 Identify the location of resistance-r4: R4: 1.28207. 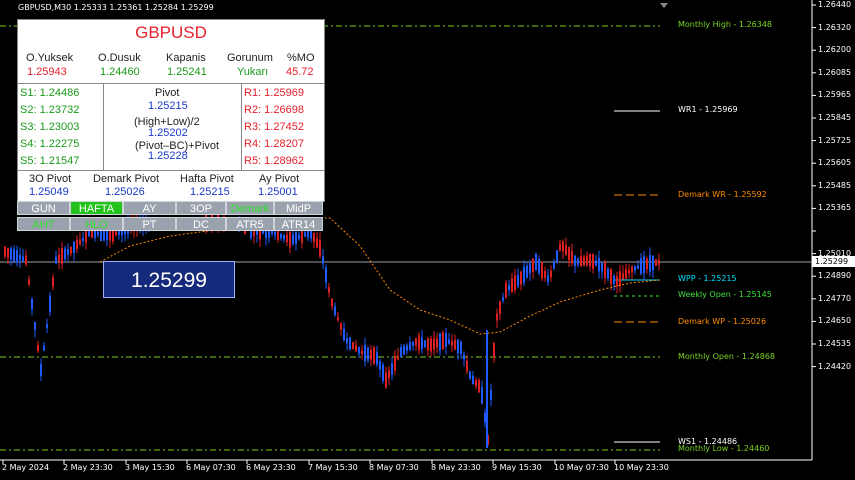
(274, 144).